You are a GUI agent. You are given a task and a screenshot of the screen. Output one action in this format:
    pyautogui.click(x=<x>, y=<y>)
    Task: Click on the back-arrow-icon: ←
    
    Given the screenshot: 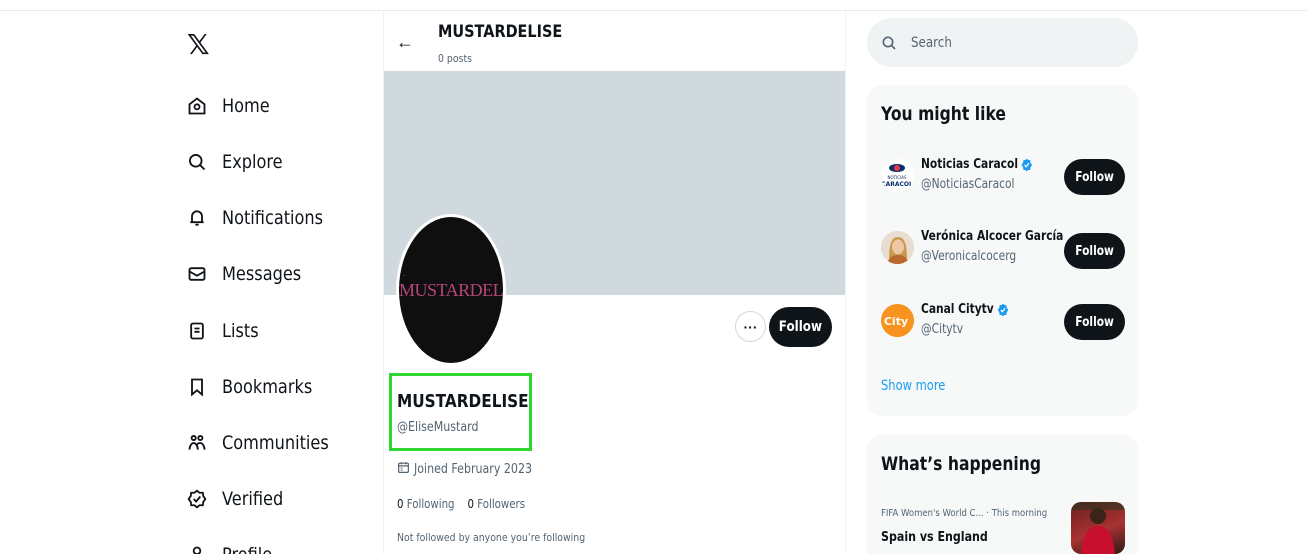 What is the action you would take?
    pyautogui.click(x=405, y=42)
    